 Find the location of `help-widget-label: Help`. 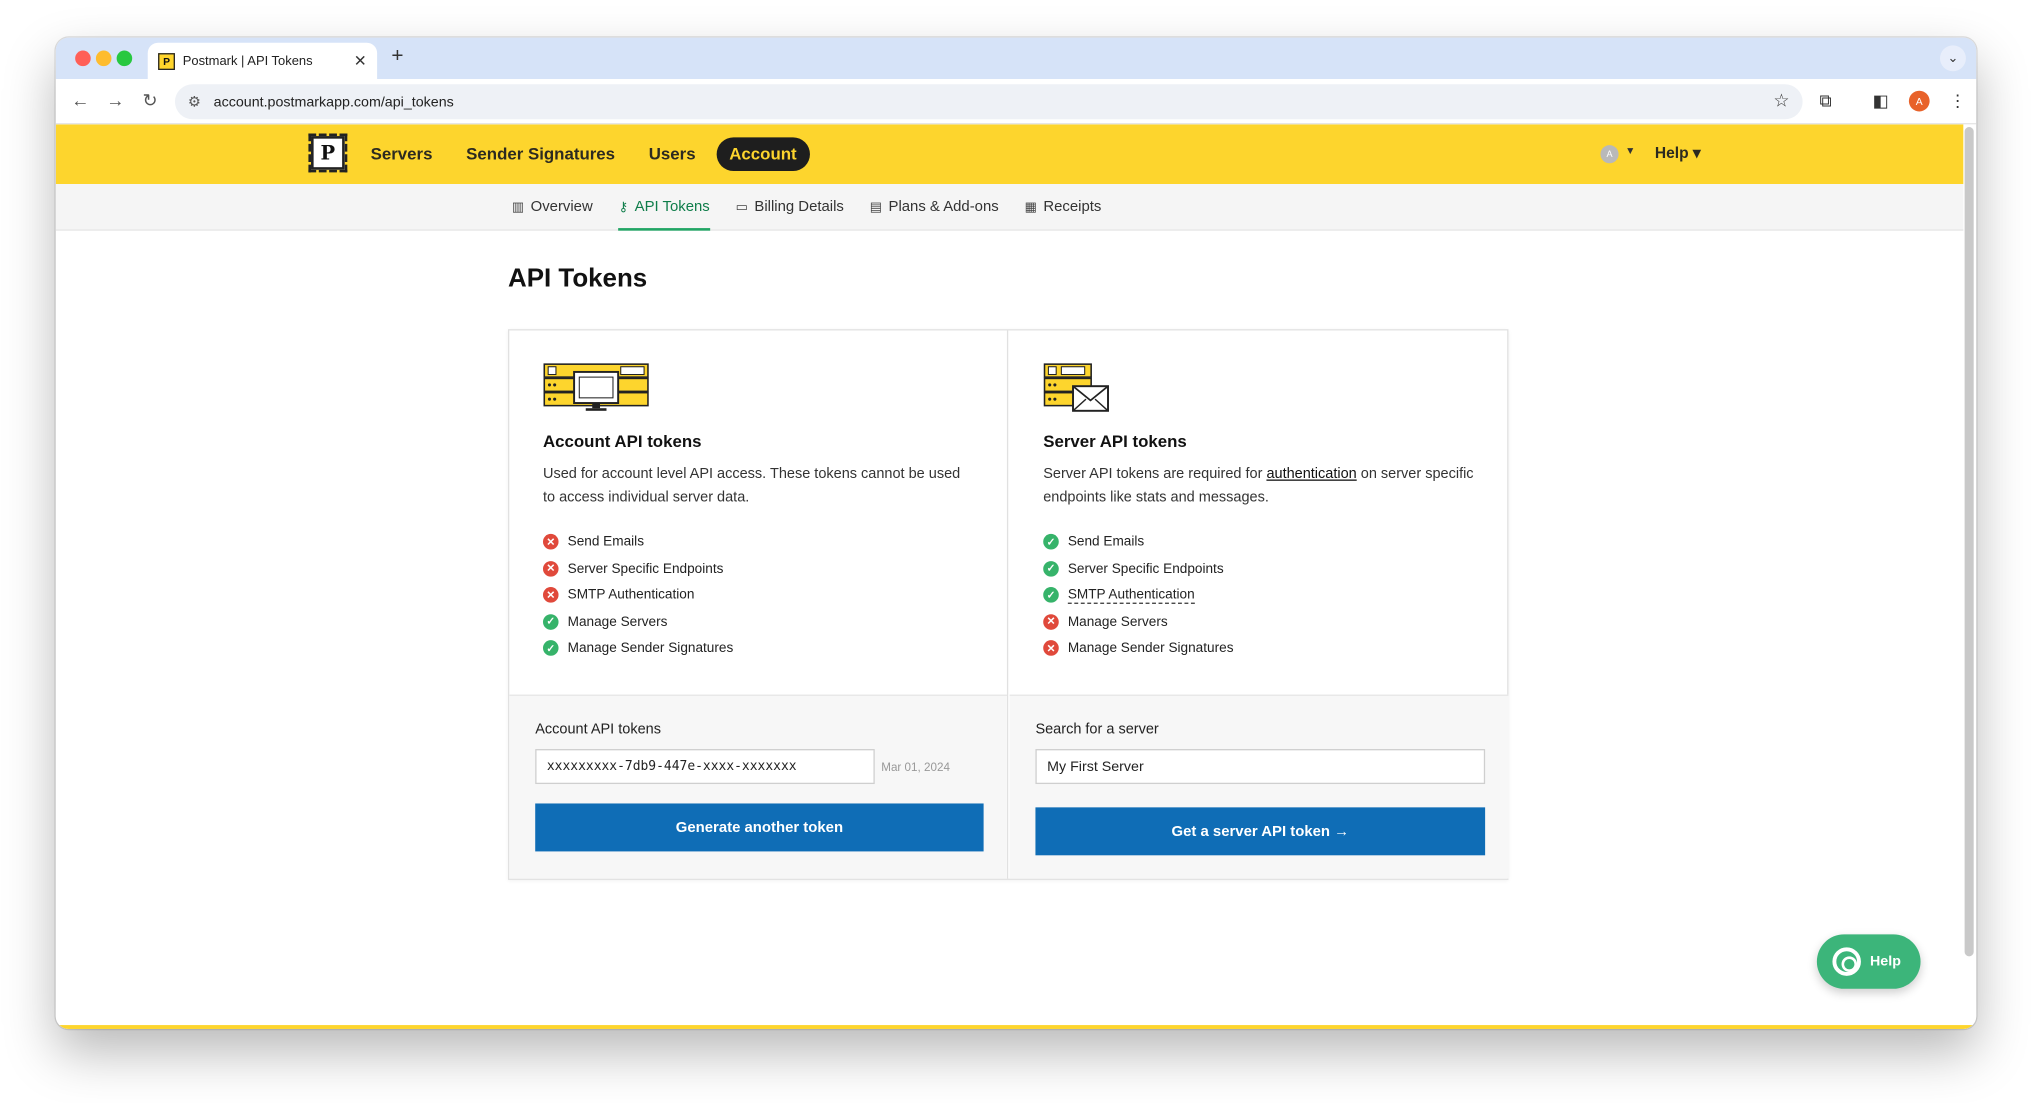

help-widget-label: Help is located at coordinates (1885, 961).